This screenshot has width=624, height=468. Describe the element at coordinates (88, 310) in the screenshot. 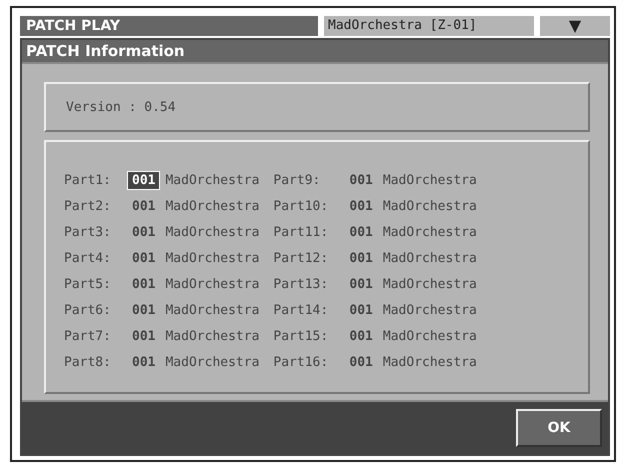

I see `part-label: Part6:` at that location.